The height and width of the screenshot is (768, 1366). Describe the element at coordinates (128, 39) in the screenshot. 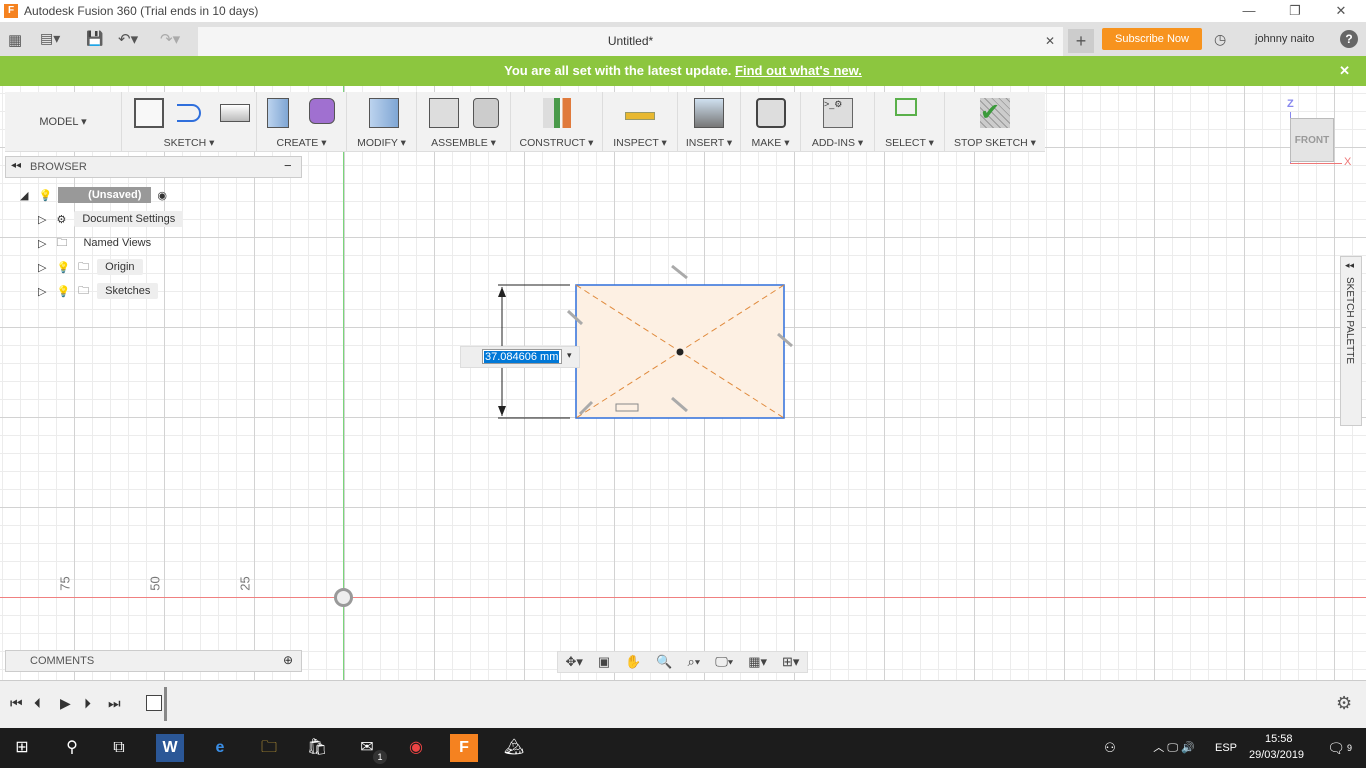

I see `undo-icon: ↶▾` at that location.